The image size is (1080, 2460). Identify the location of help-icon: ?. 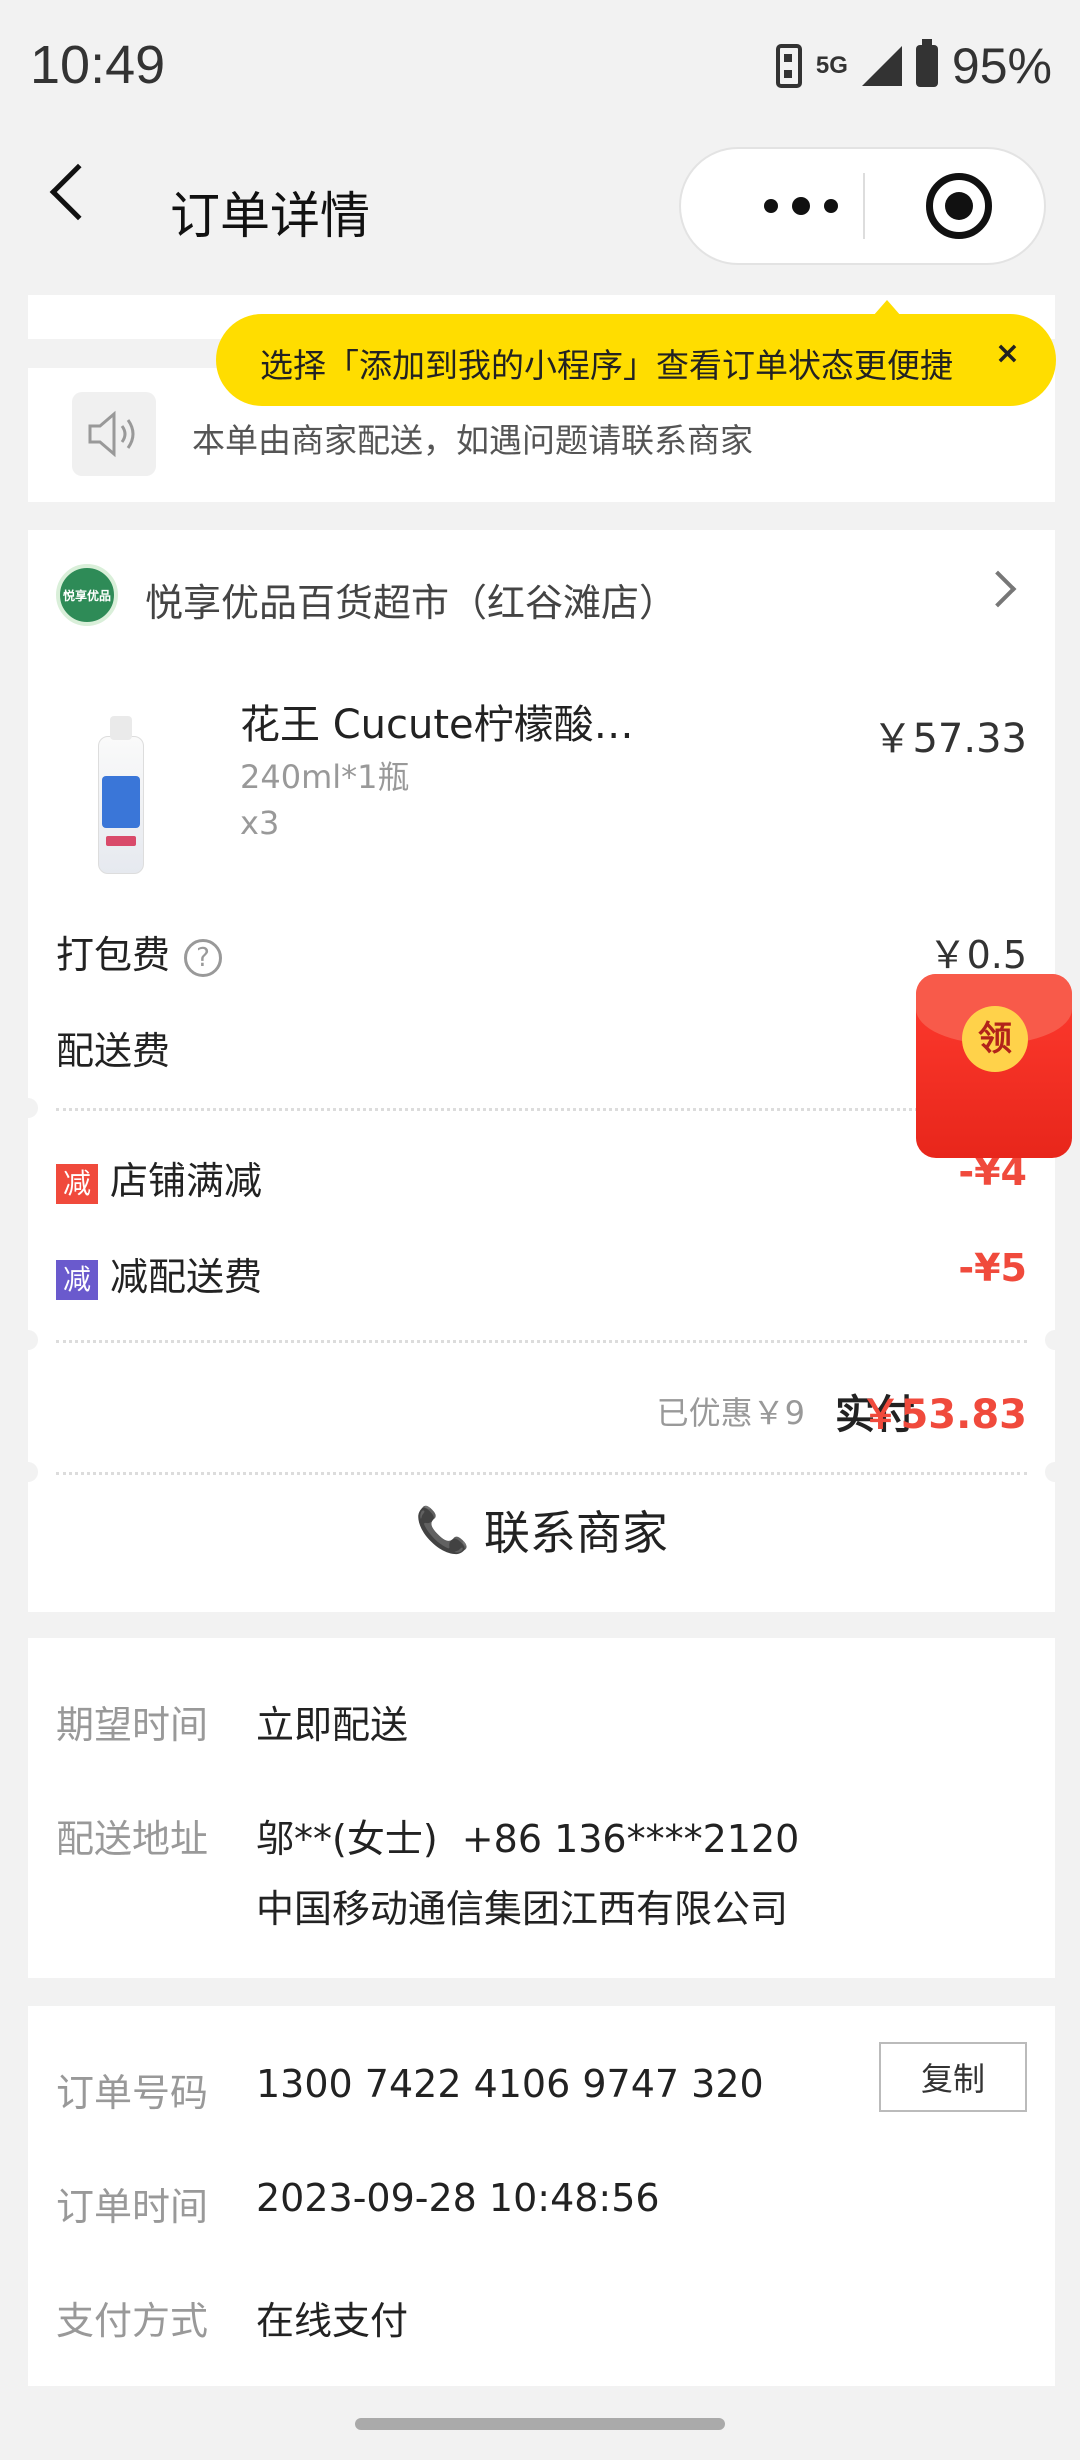
(203, 957).